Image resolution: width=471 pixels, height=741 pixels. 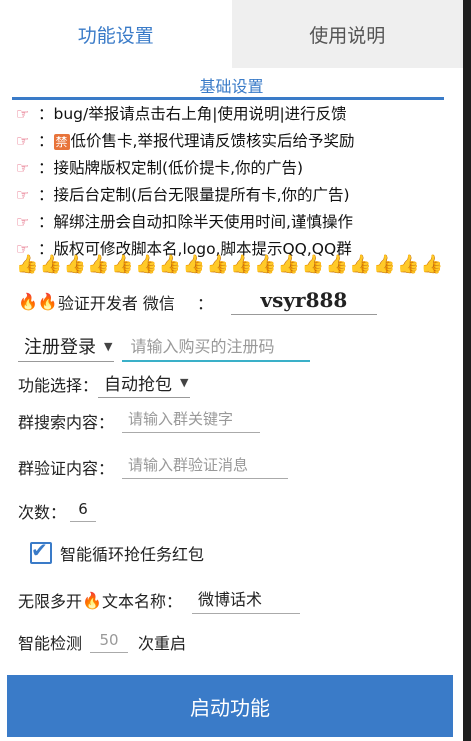 I want to click on section-divider, so click(x=228, y=98).